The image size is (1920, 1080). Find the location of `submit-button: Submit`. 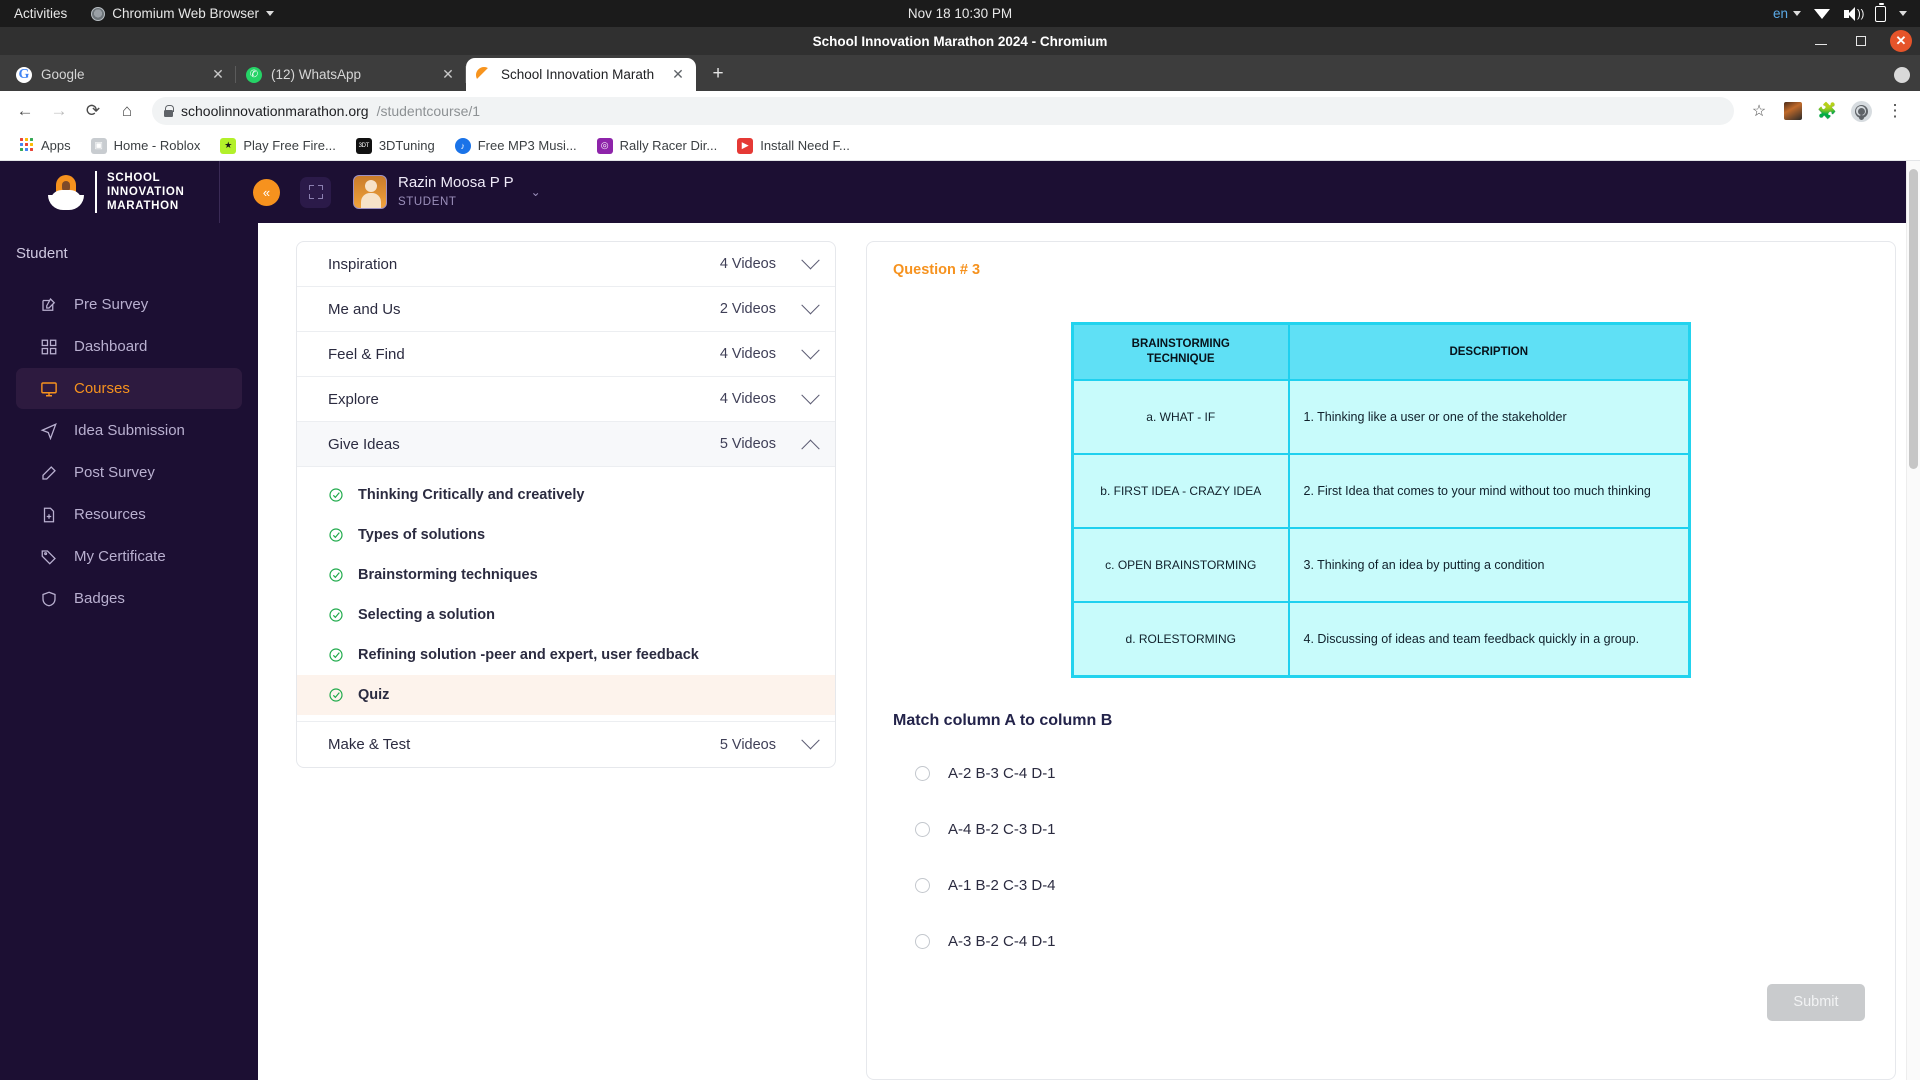

submit-button: Submit is located at coordinates (1816, 1002).